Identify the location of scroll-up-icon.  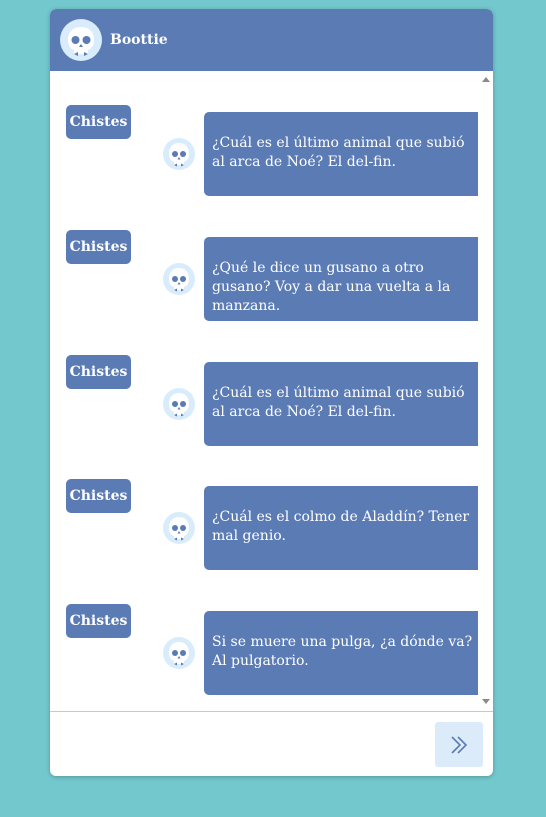
(486, 79).